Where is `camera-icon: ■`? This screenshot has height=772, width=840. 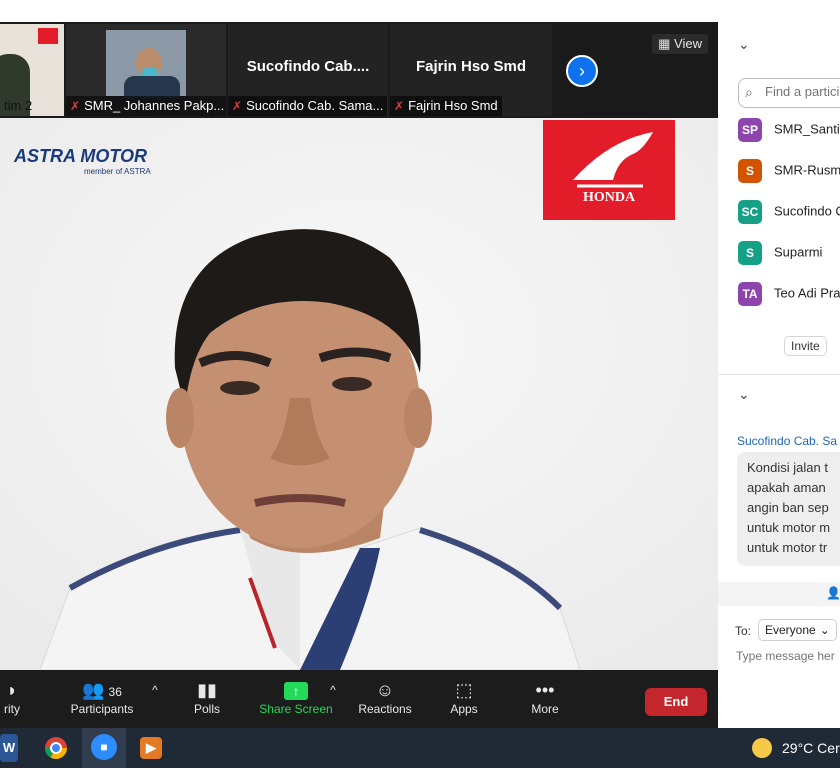
camera-icon: ■ is located at coordinates (104, 747).